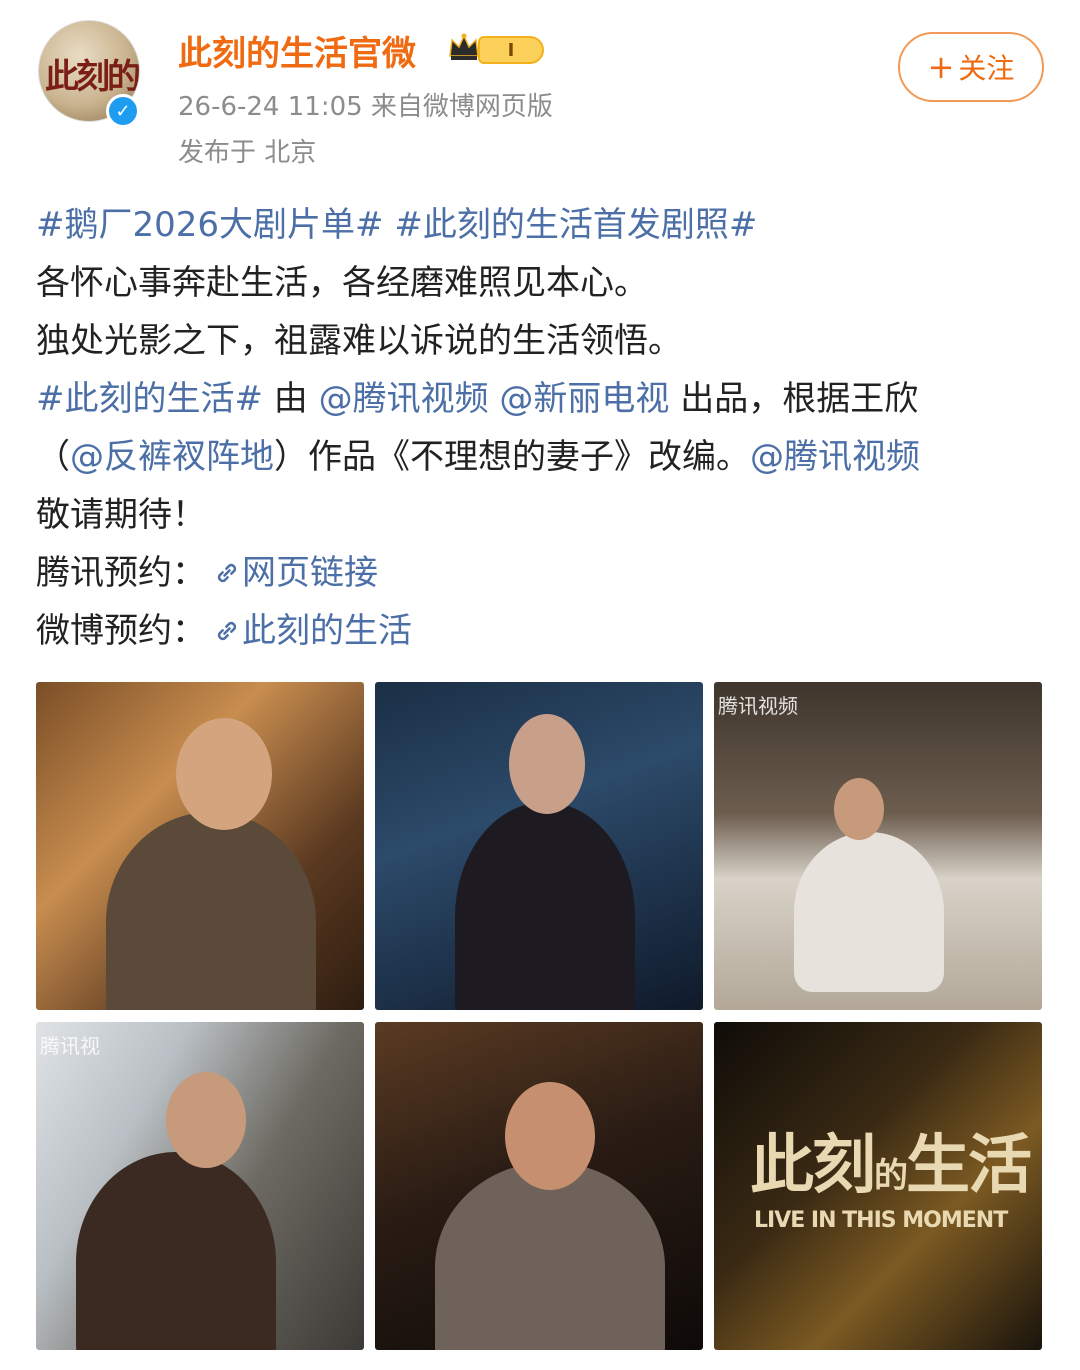  I want to click on crown-icon, so click(464, 46).